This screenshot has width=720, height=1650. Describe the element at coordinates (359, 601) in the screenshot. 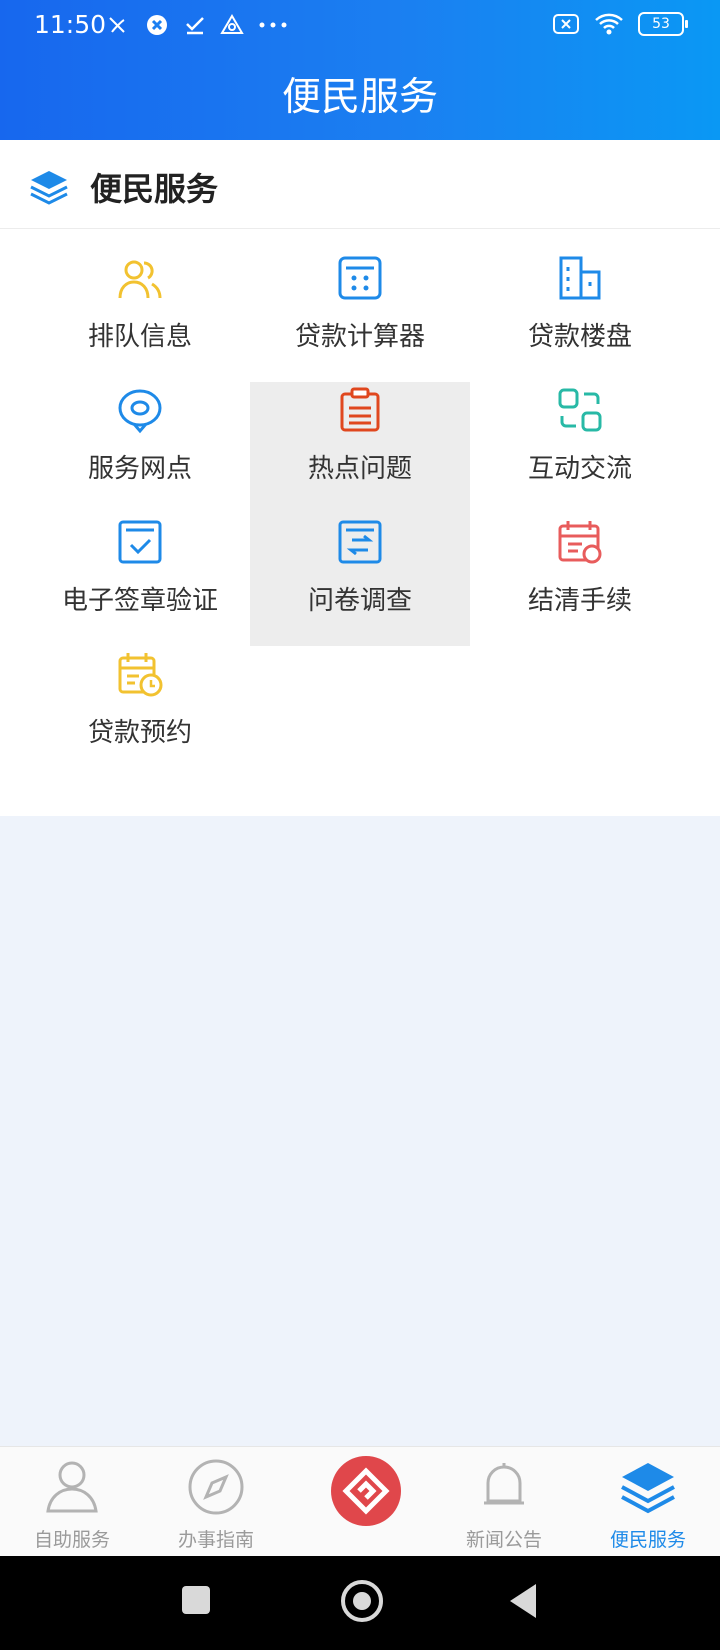

I see `grid-item-label: 问卷调查` at that location.